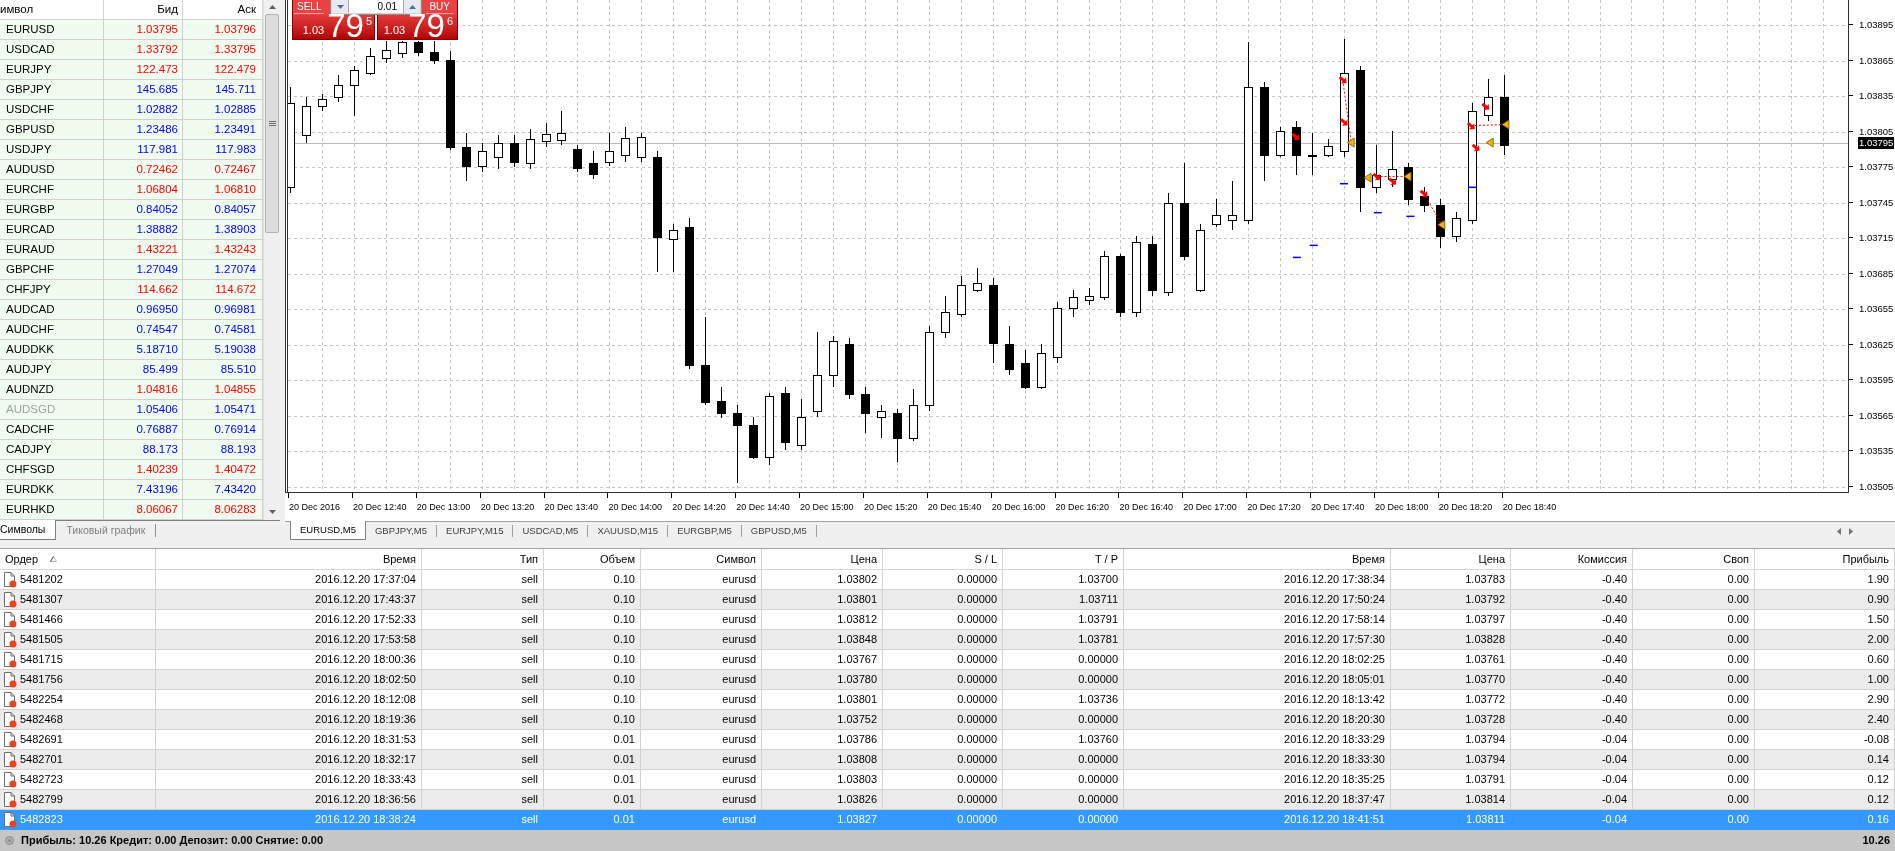 This screenshot has width=1895, height=851. Describe the element at coordinates (401, 531) in the screenshot. I see `chart-tab: GBPJPY,M5` at that location.